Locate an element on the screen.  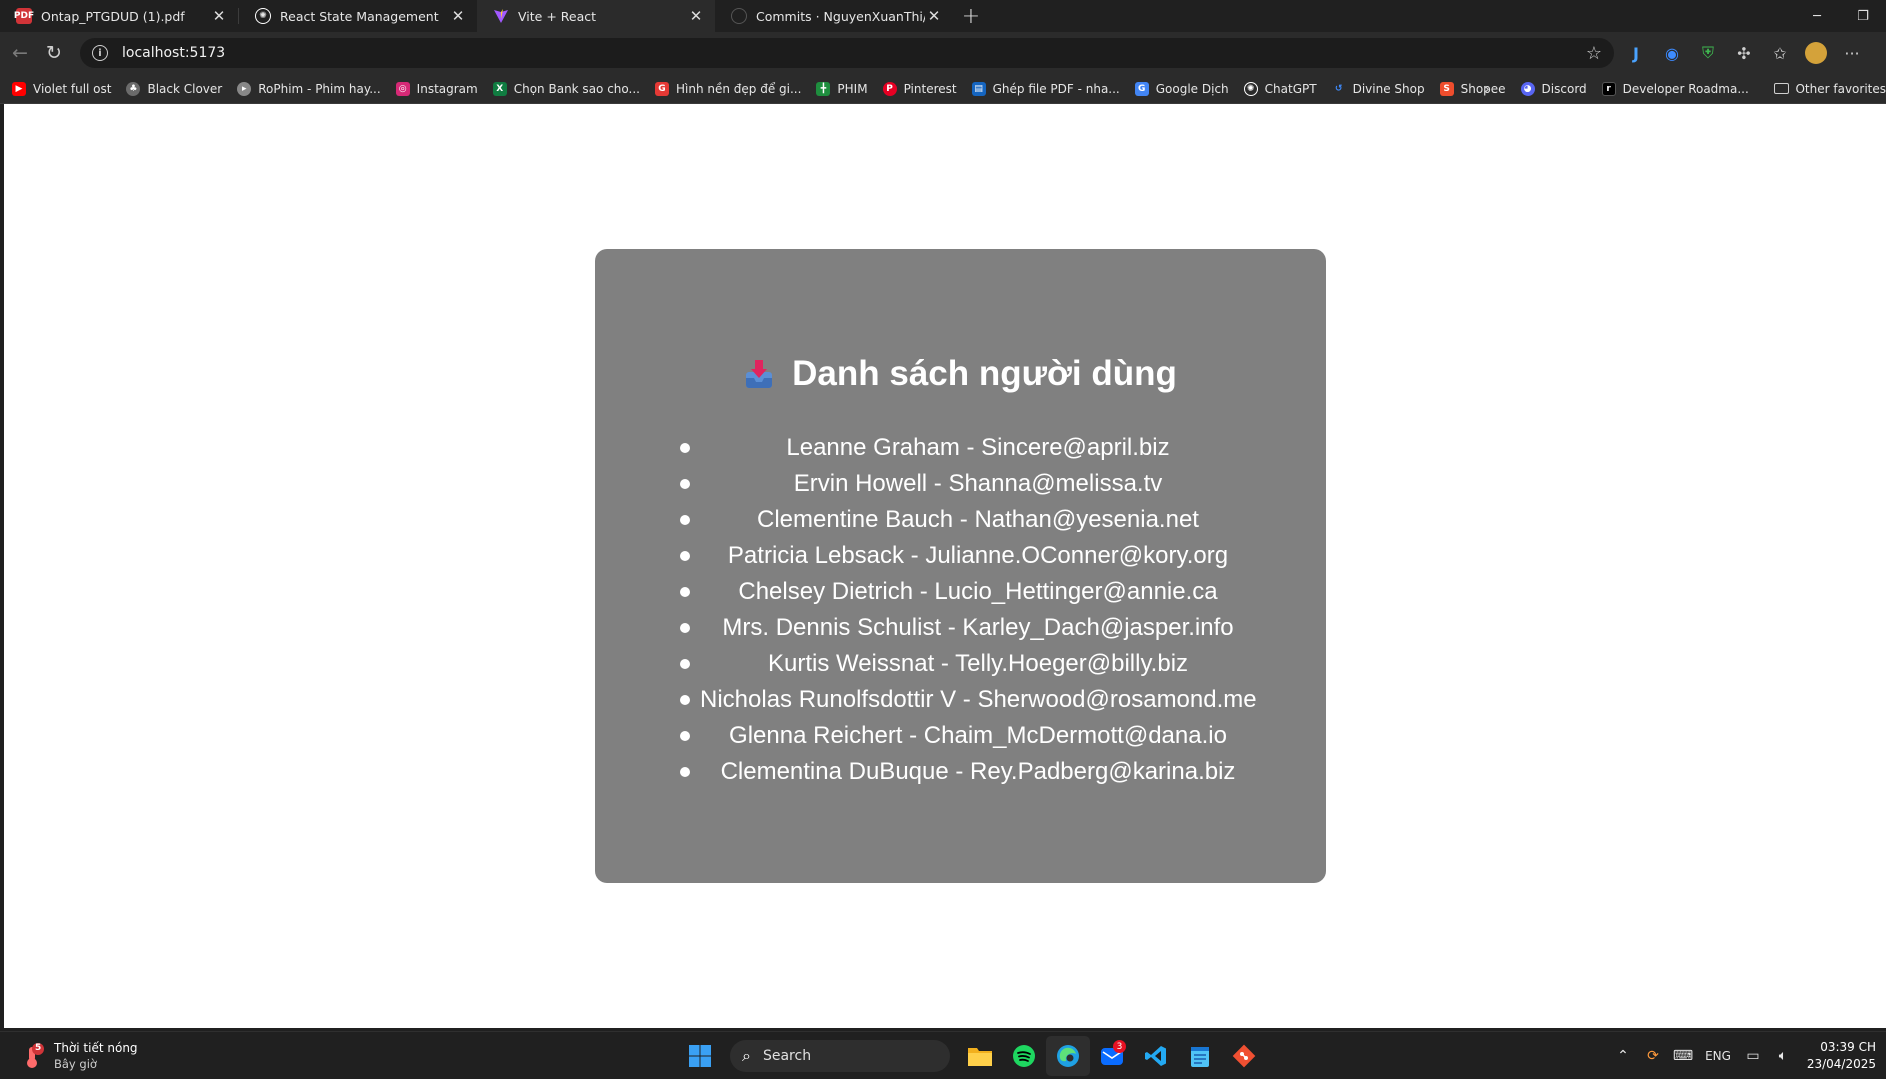
bookmark-instagram: ◎ Instagram is located at coordinates (436, 88).